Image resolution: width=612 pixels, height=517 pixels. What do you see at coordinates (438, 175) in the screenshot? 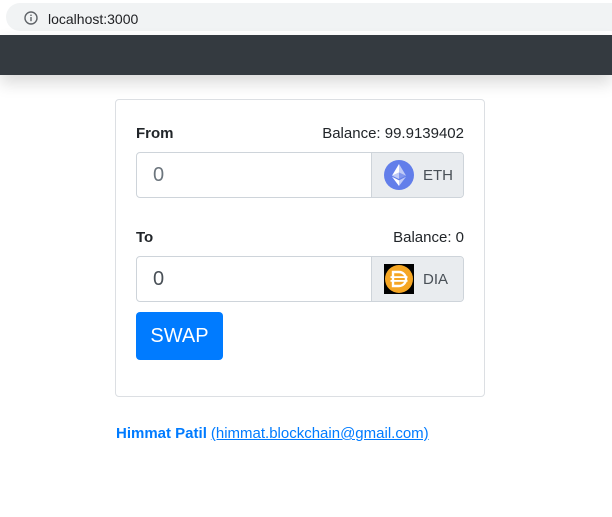
I see `from-token-symbol: ETH` at bounding box center [438, 175].